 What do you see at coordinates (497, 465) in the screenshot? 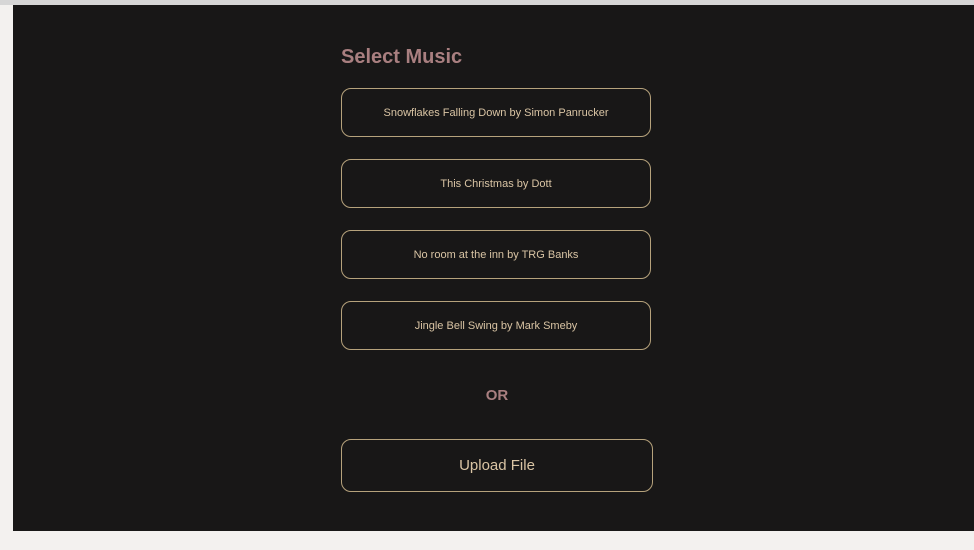
I see `upload-file-button: Upload File` at bounding box center [497, 465].